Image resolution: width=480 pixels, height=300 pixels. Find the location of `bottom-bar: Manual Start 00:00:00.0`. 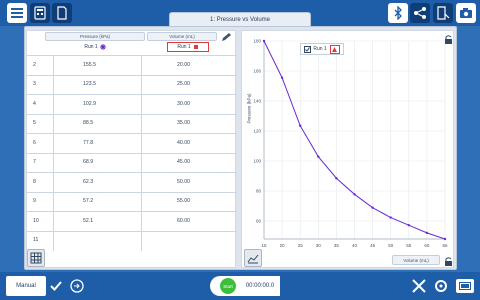

bottom-bar: Manual Start 00:00:00.0 is located at coordinates (240, 286).